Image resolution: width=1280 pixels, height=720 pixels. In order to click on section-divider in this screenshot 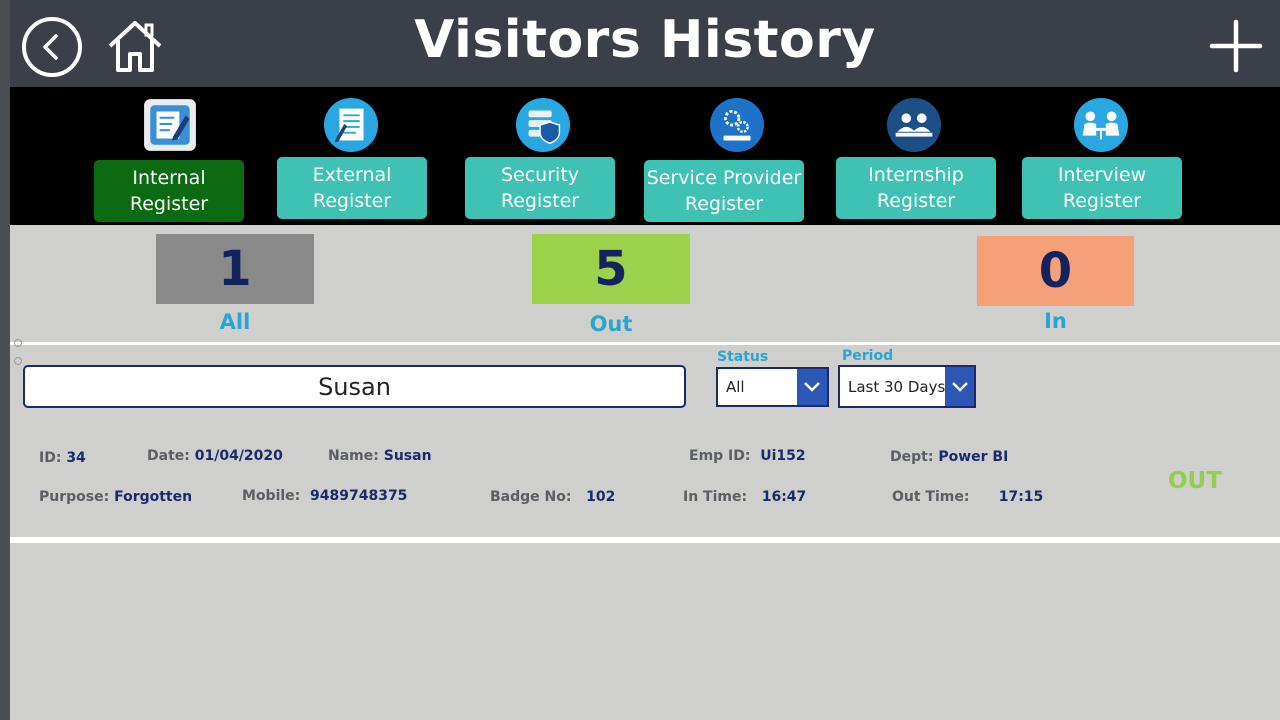, I will do `click(645, 343)`.